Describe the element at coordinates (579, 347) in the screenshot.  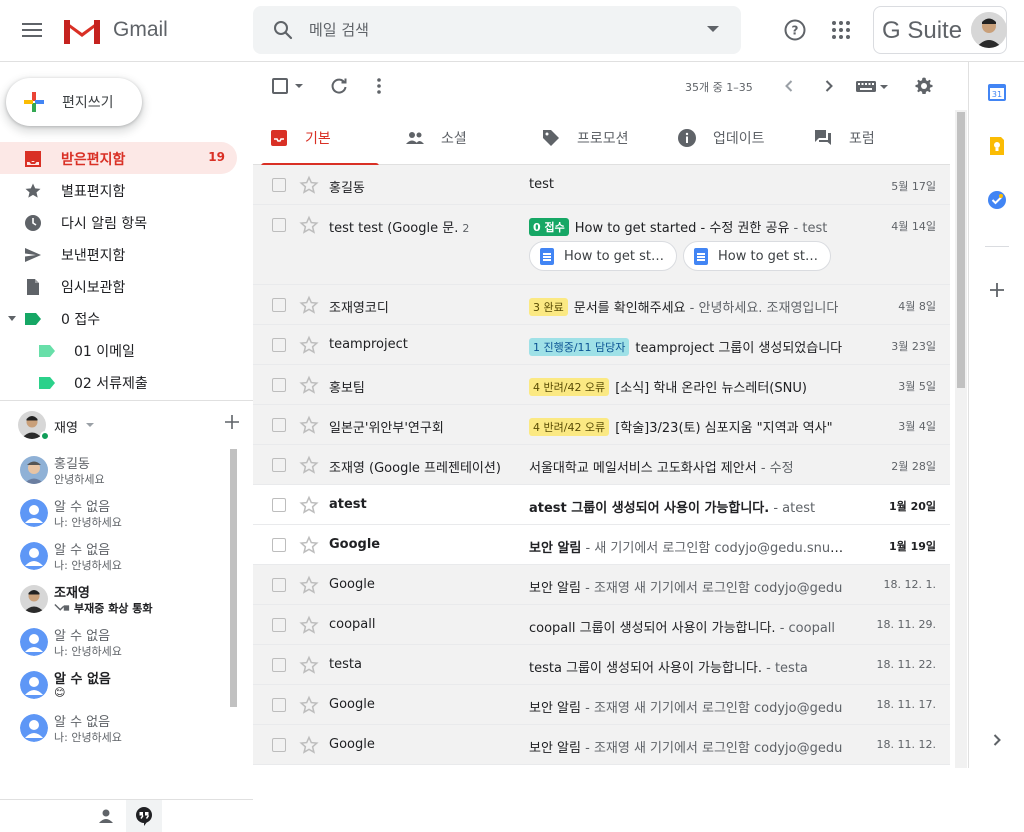
I see `email-label-badge: 1 진행중/11 담당자` at that location.